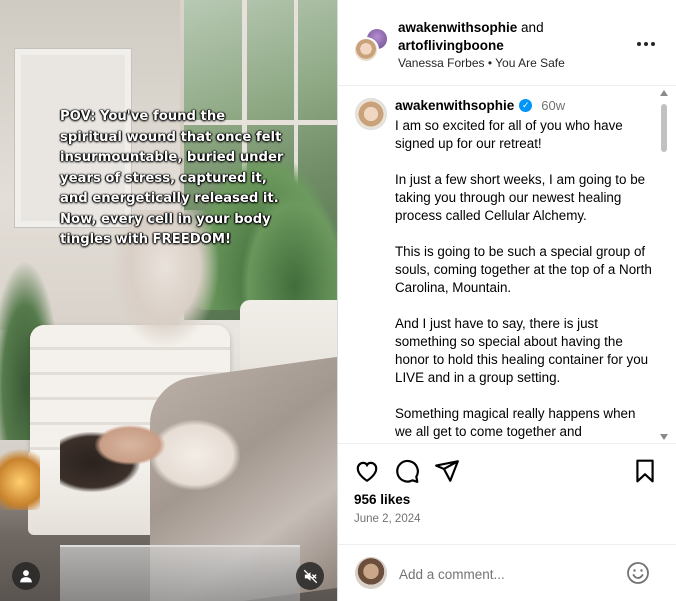 The height and width of the screenshot is (601, 676). What do you see at coordinates (553, 105) in the screenshot?
I see `post-time: 60w` at bounding box center [553, 105].